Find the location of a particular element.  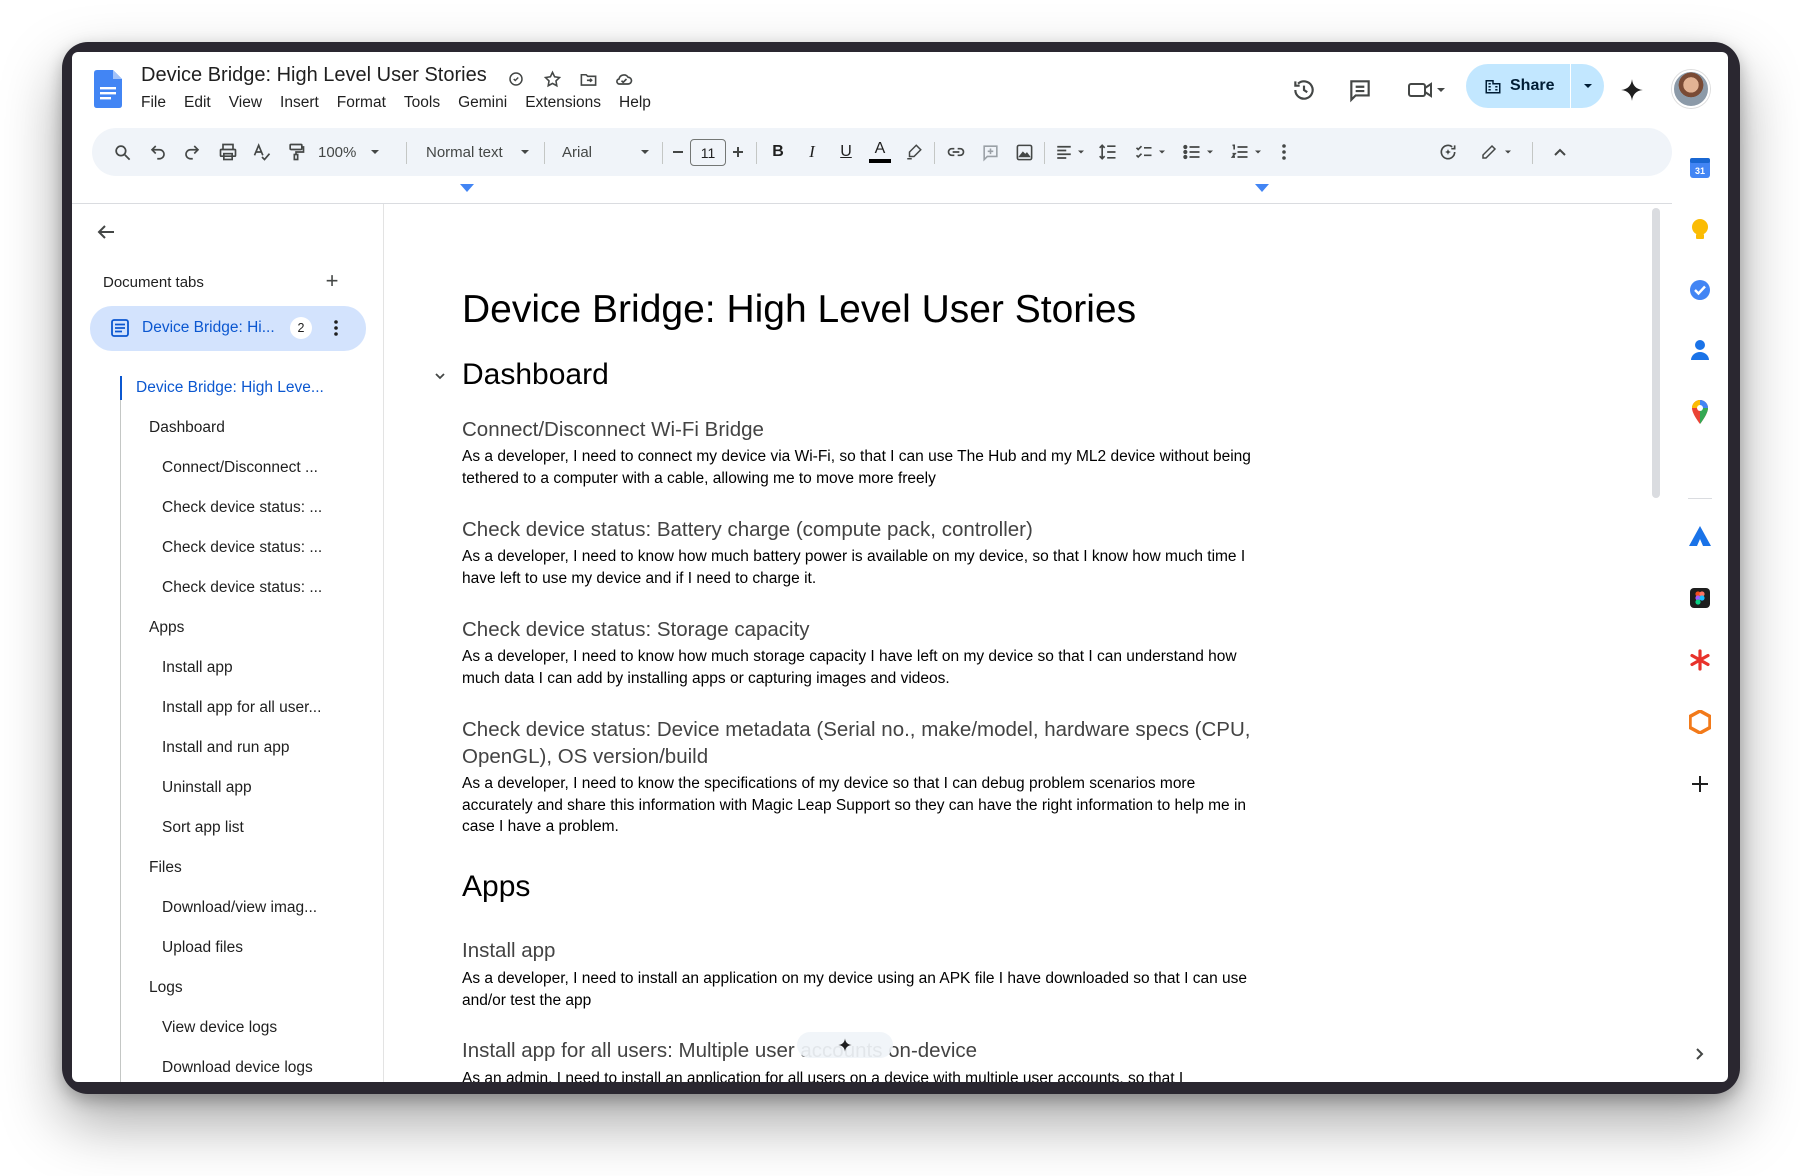

hexagon-addon-icon is located at coordinates (1700, 722).